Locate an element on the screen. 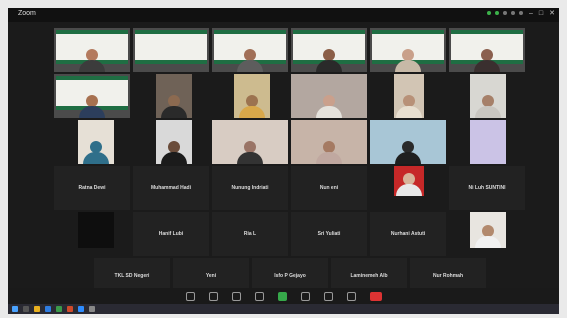 The image size is (567, 318). participant-tile: Hanif Lubi is located at coordinates (171, 234).